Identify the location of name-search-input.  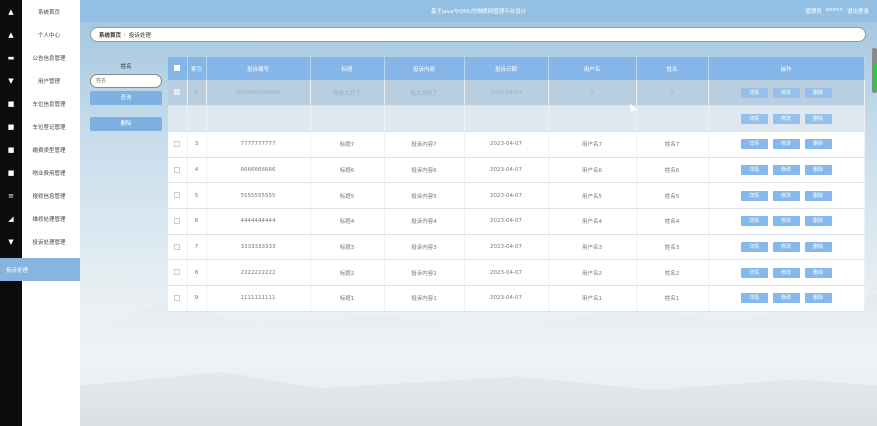
(126, 81).